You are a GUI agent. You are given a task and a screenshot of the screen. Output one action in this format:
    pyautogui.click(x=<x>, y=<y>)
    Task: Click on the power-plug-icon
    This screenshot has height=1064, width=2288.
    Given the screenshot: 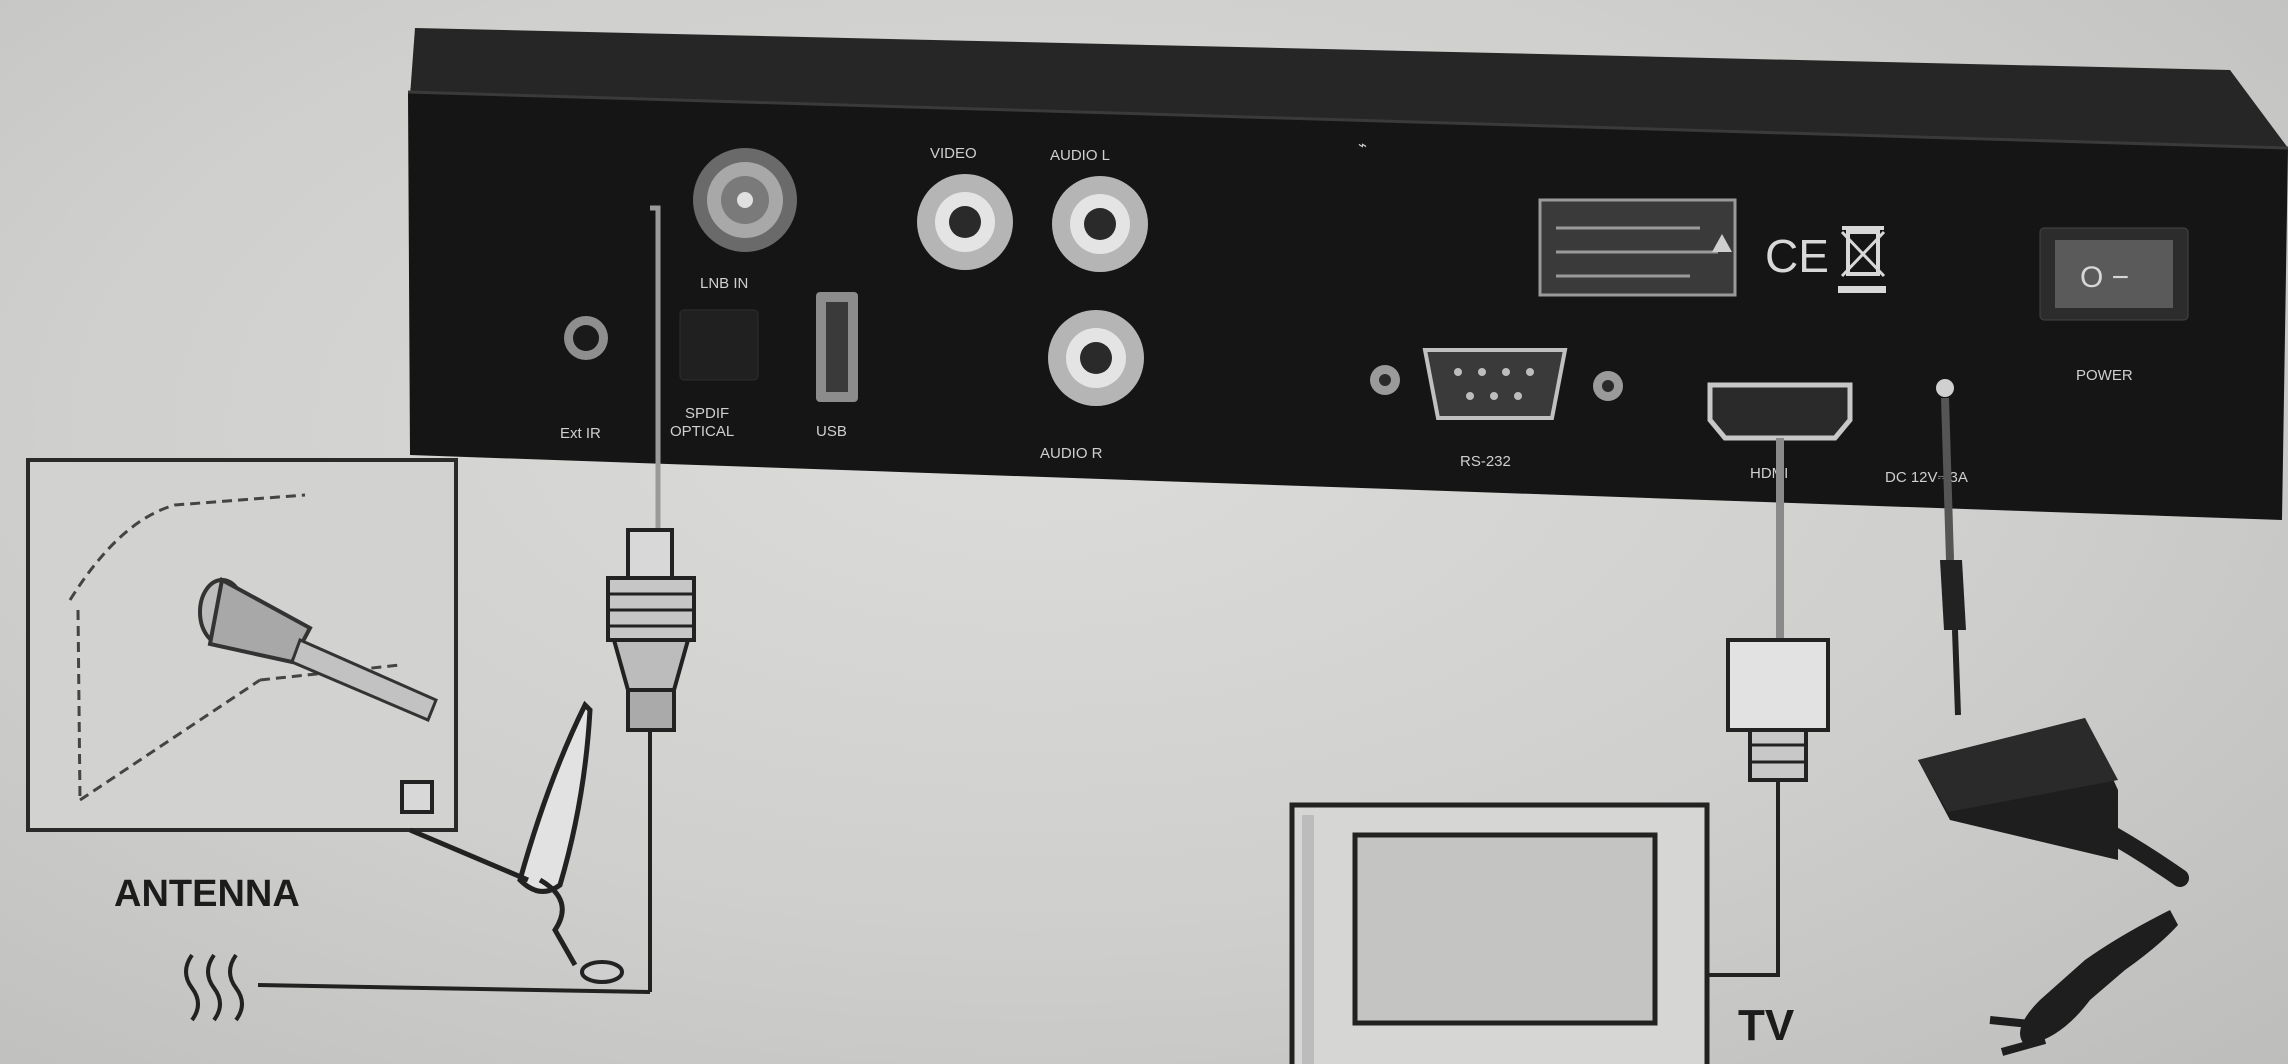 What is the action you would take?
    pyautogui.click(x=2083, y=983)
    